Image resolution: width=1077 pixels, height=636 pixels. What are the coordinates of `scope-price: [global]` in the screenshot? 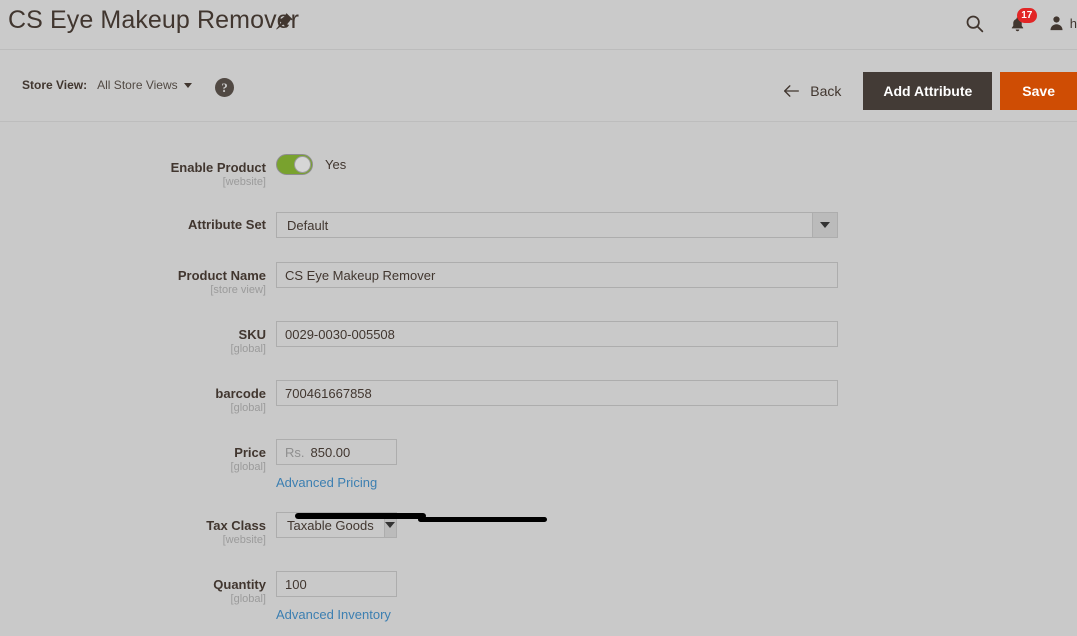 It's located at (248, 467).